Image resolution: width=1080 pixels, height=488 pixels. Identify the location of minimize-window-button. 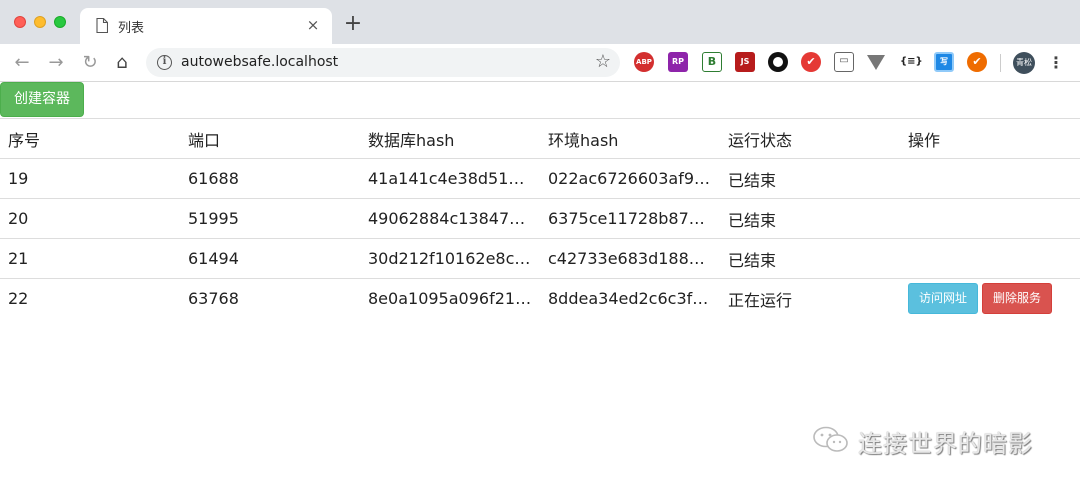
(40, 22).